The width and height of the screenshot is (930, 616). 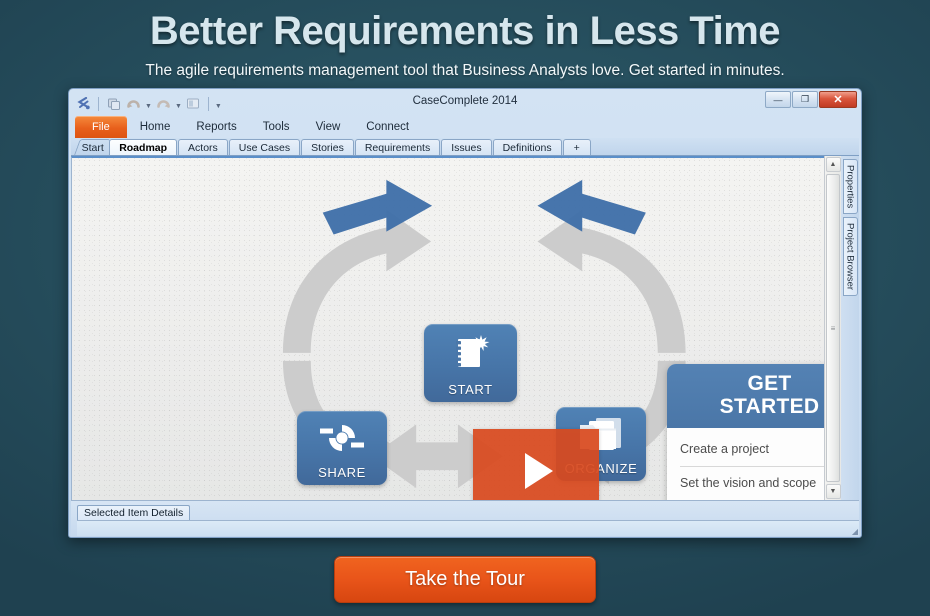 I want to click on take-the-tour-button: Take the Tour, so click(x=465, y=579).